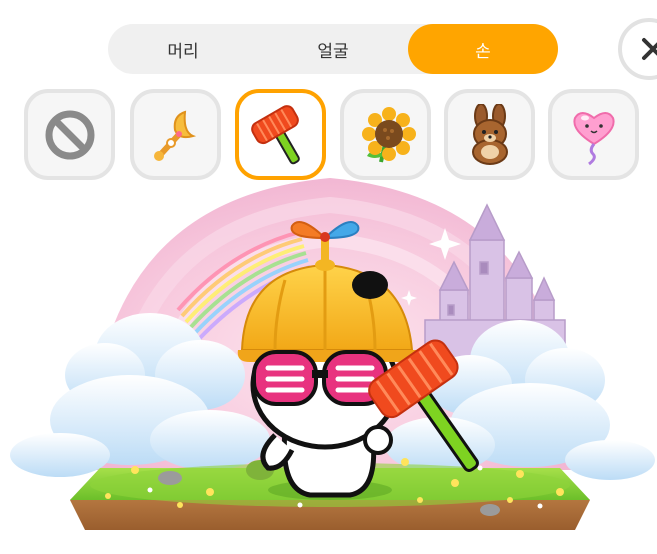 Image resolution: width=657 pixels, height=554 pixels. I want to click on item-sunflower, so click(385, 134).